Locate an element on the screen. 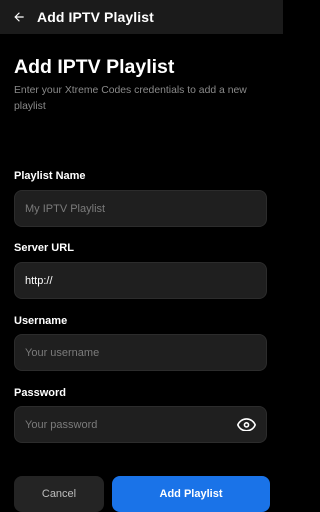  password-input is located at coordinates (125, 424).